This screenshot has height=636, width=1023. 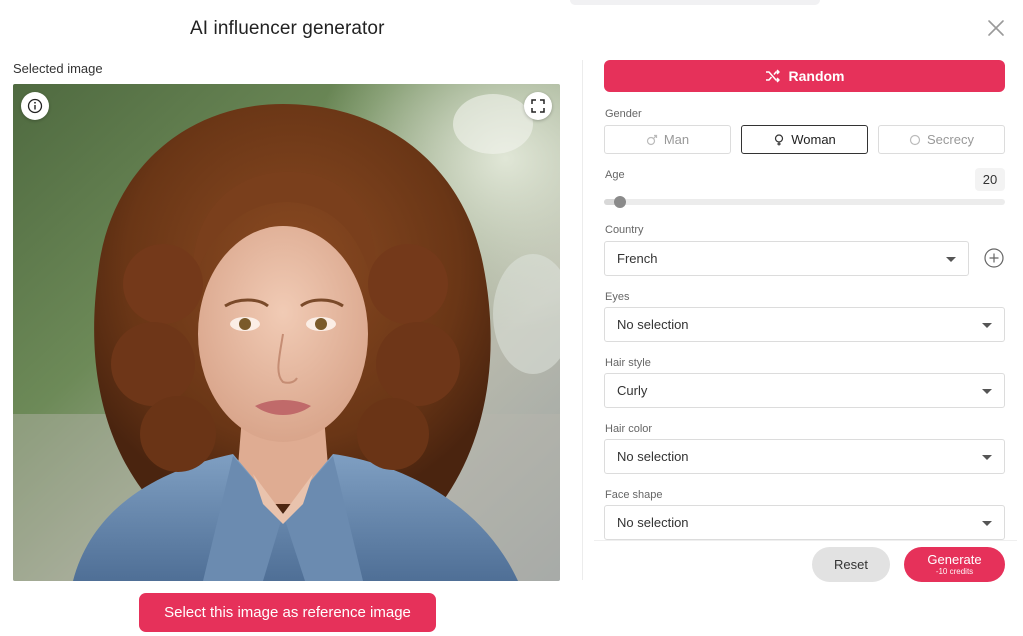 What do you see at coordinates (637, 258) in the screenshot?
I see `country-value: French` at bounding box center [637, 258].